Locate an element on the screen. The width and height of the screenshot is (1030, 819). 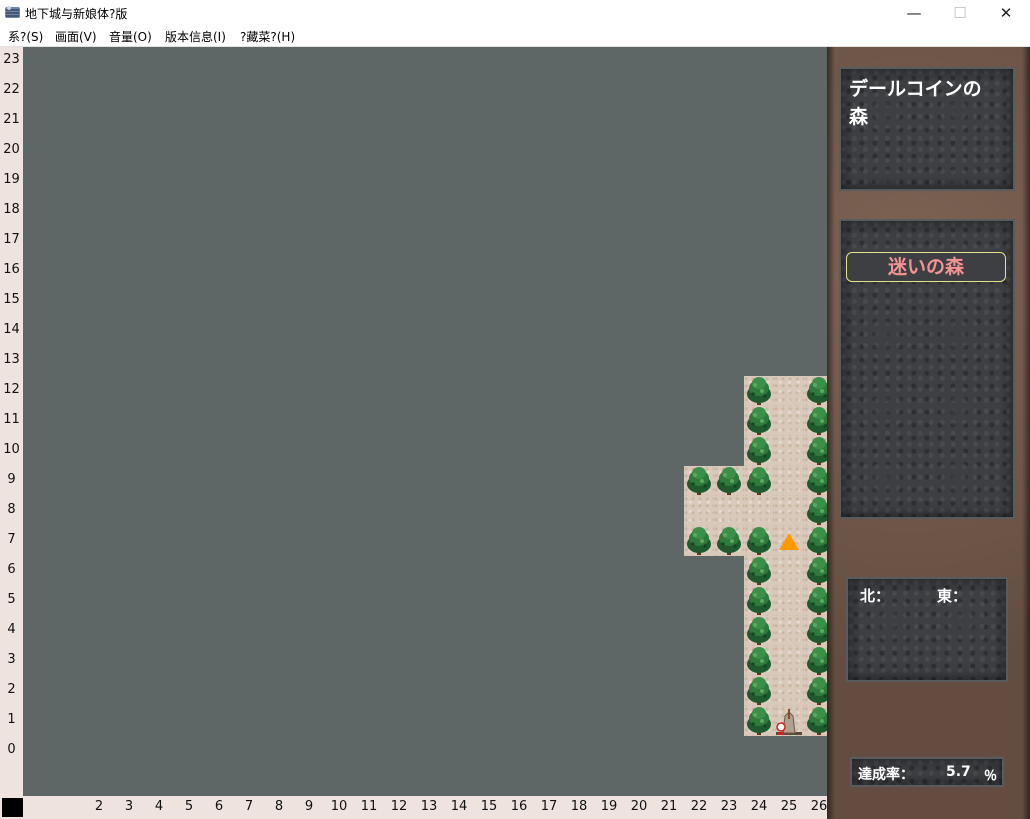
y-ruler-label: 16 is located at coordinates (11, 269).